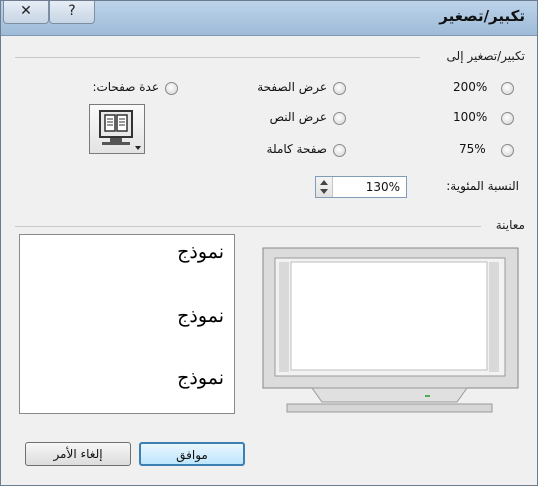 This screenshot has height=486, width=538. I want to click on preview-label: معاينة, so click(510, 225).